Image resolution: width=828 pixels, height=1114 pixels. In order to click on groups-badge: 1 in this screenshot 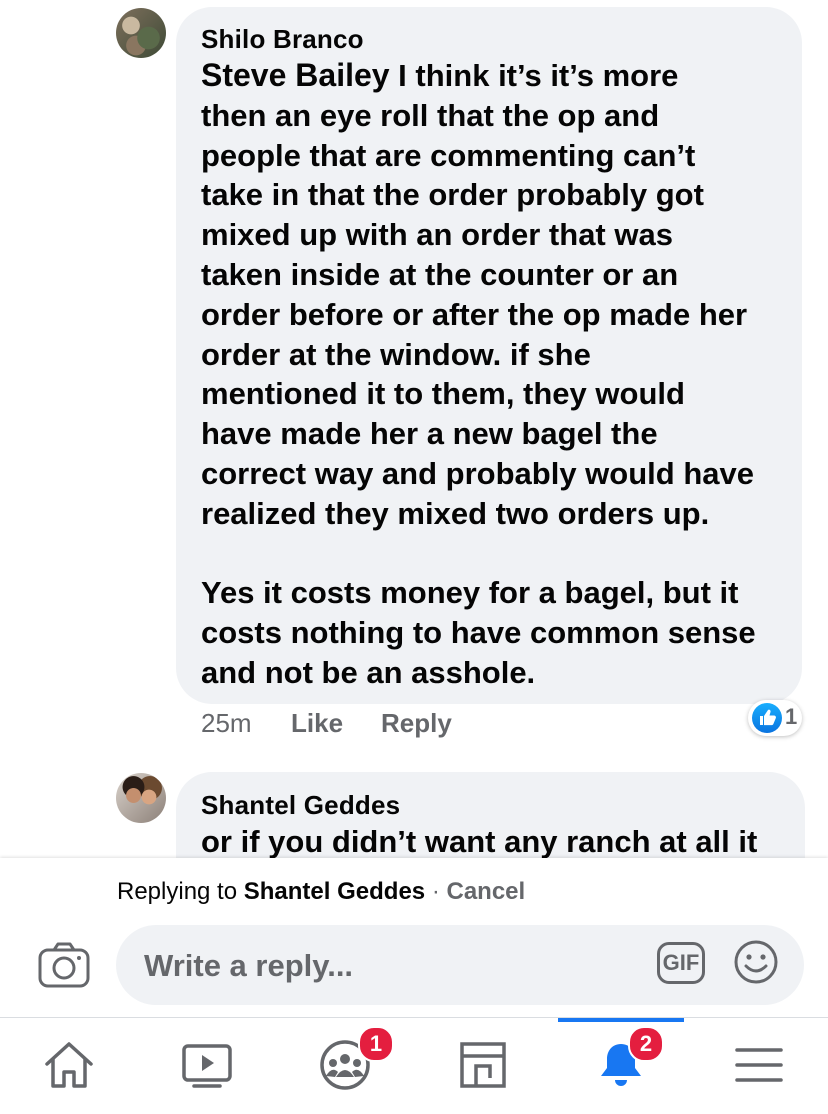, I will do `click(376, 1044)`.